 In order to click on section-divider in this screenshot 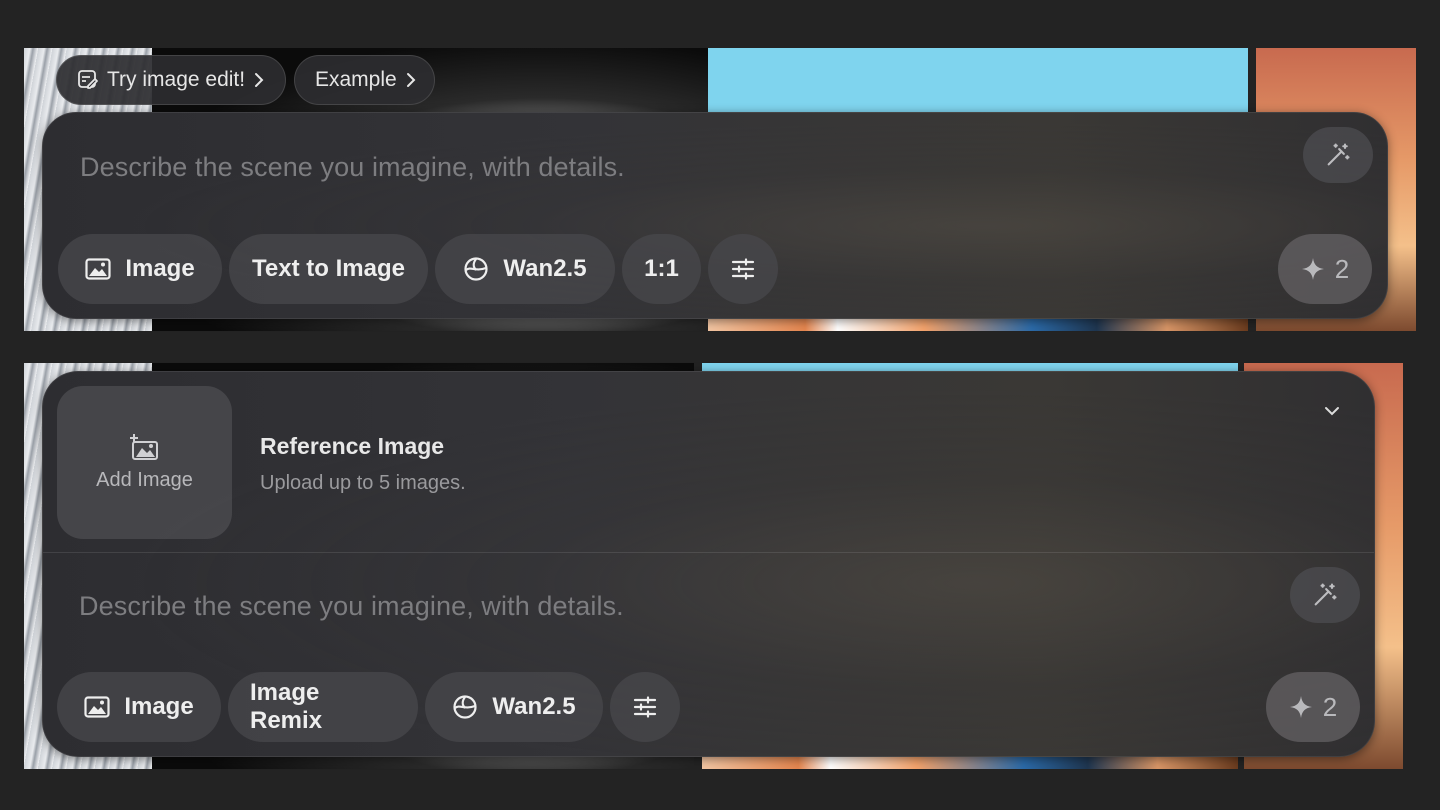, I will do `click(708, 552)`.